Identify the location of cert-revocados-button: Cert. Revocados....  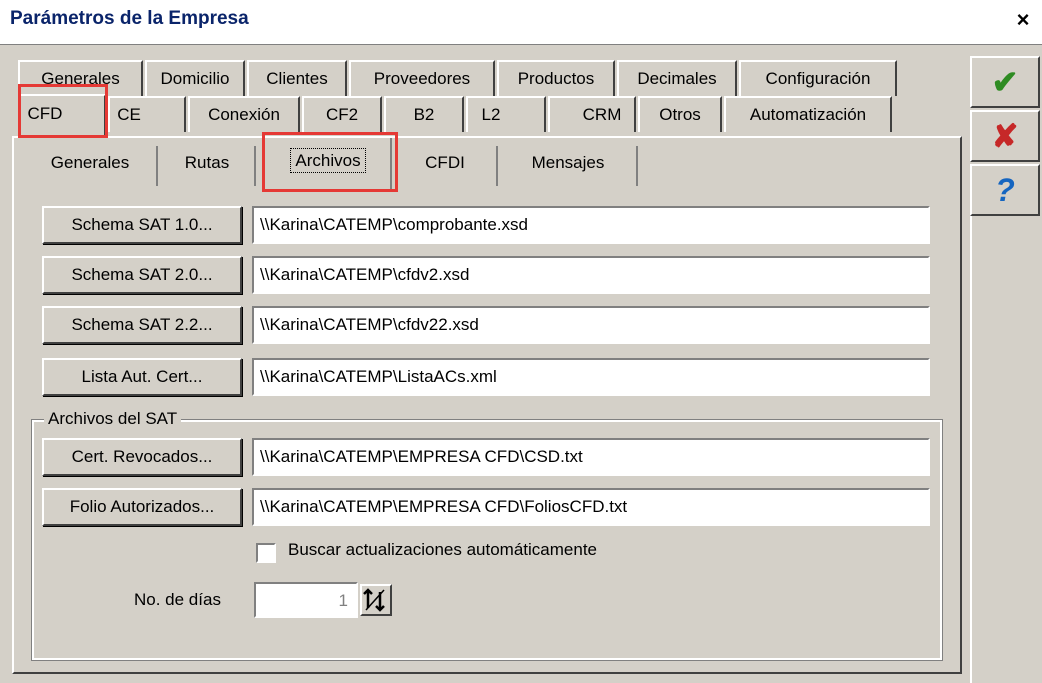
(142, 457).